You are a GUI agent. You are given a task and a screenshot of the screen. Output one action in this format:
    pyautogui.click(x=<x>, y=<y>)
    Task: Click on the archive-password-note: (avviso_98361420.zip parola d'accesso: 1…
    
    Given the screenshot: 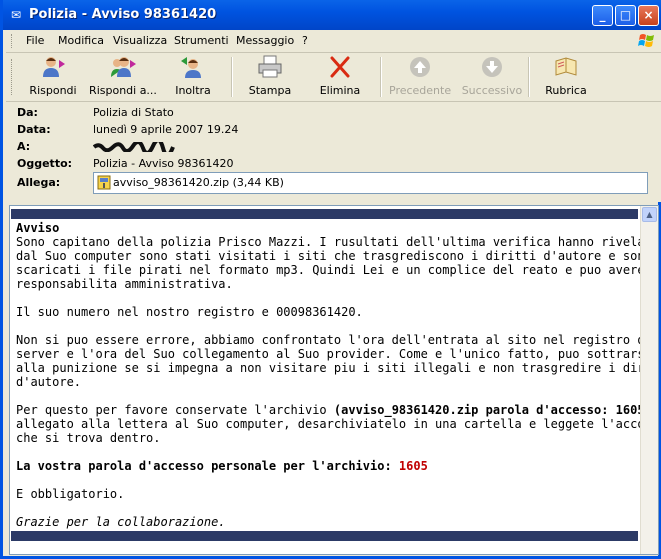 What is the action you would take?
    pyautogui.click(x=486, y=410)
    